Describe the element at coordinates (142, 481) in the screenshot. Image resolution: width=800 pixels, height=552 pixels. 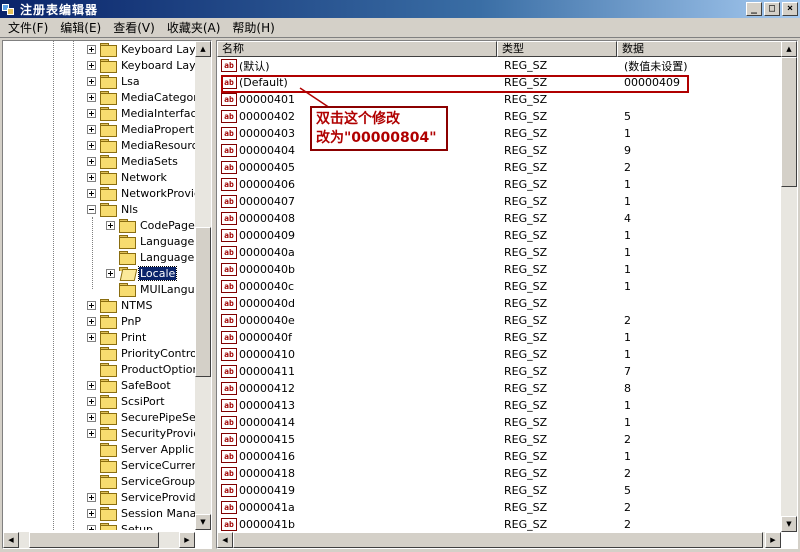
I see `tree-item: ServiceGroupOrder` at that location.